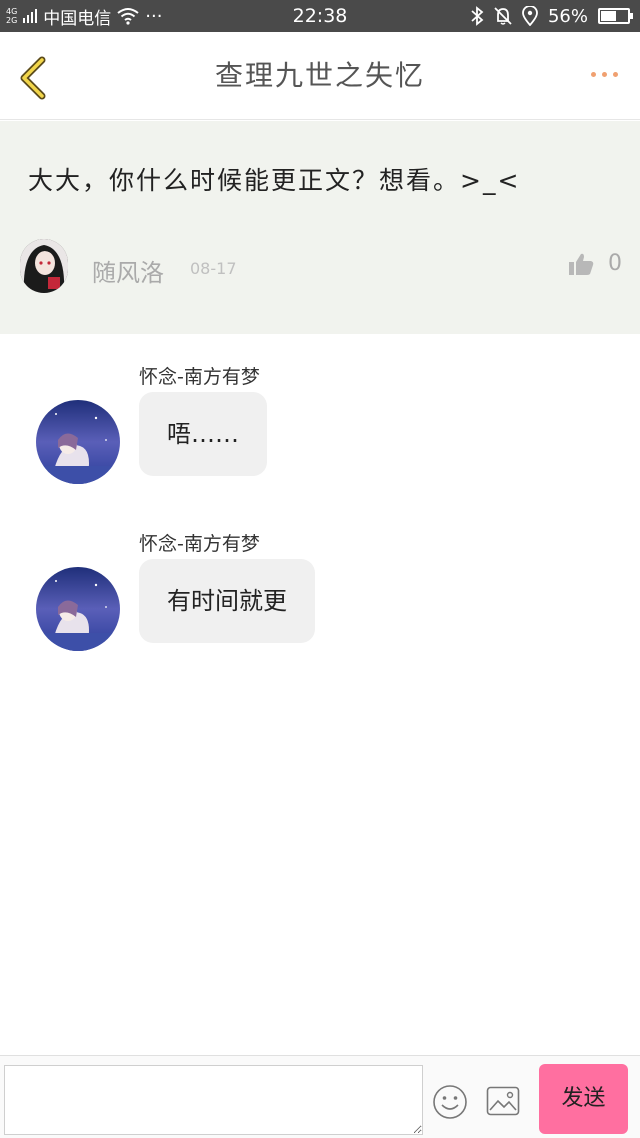 This screenshot has height=1138, width=640. I want to click on more-options-icon, so click(604, 74).